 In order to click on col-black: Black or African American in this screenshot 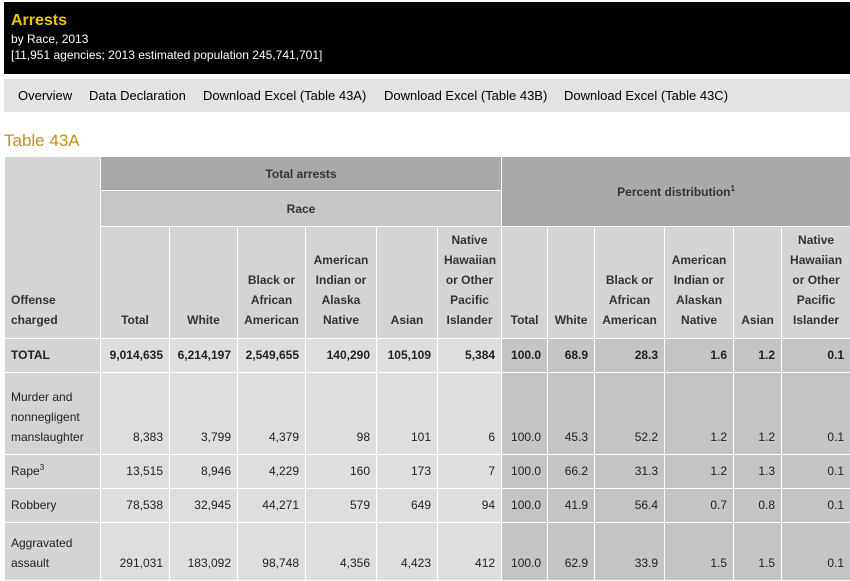, I will do `click(271, 282)`.